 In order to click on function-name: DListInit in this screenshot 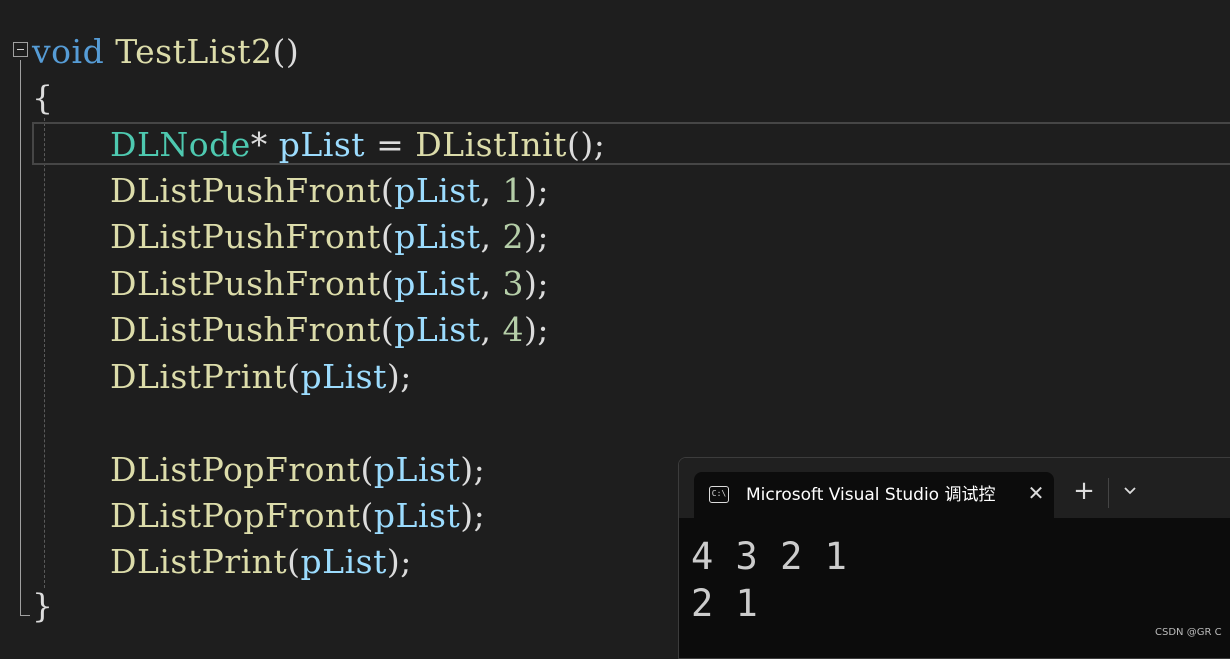, I will do `click(491, 144)`.